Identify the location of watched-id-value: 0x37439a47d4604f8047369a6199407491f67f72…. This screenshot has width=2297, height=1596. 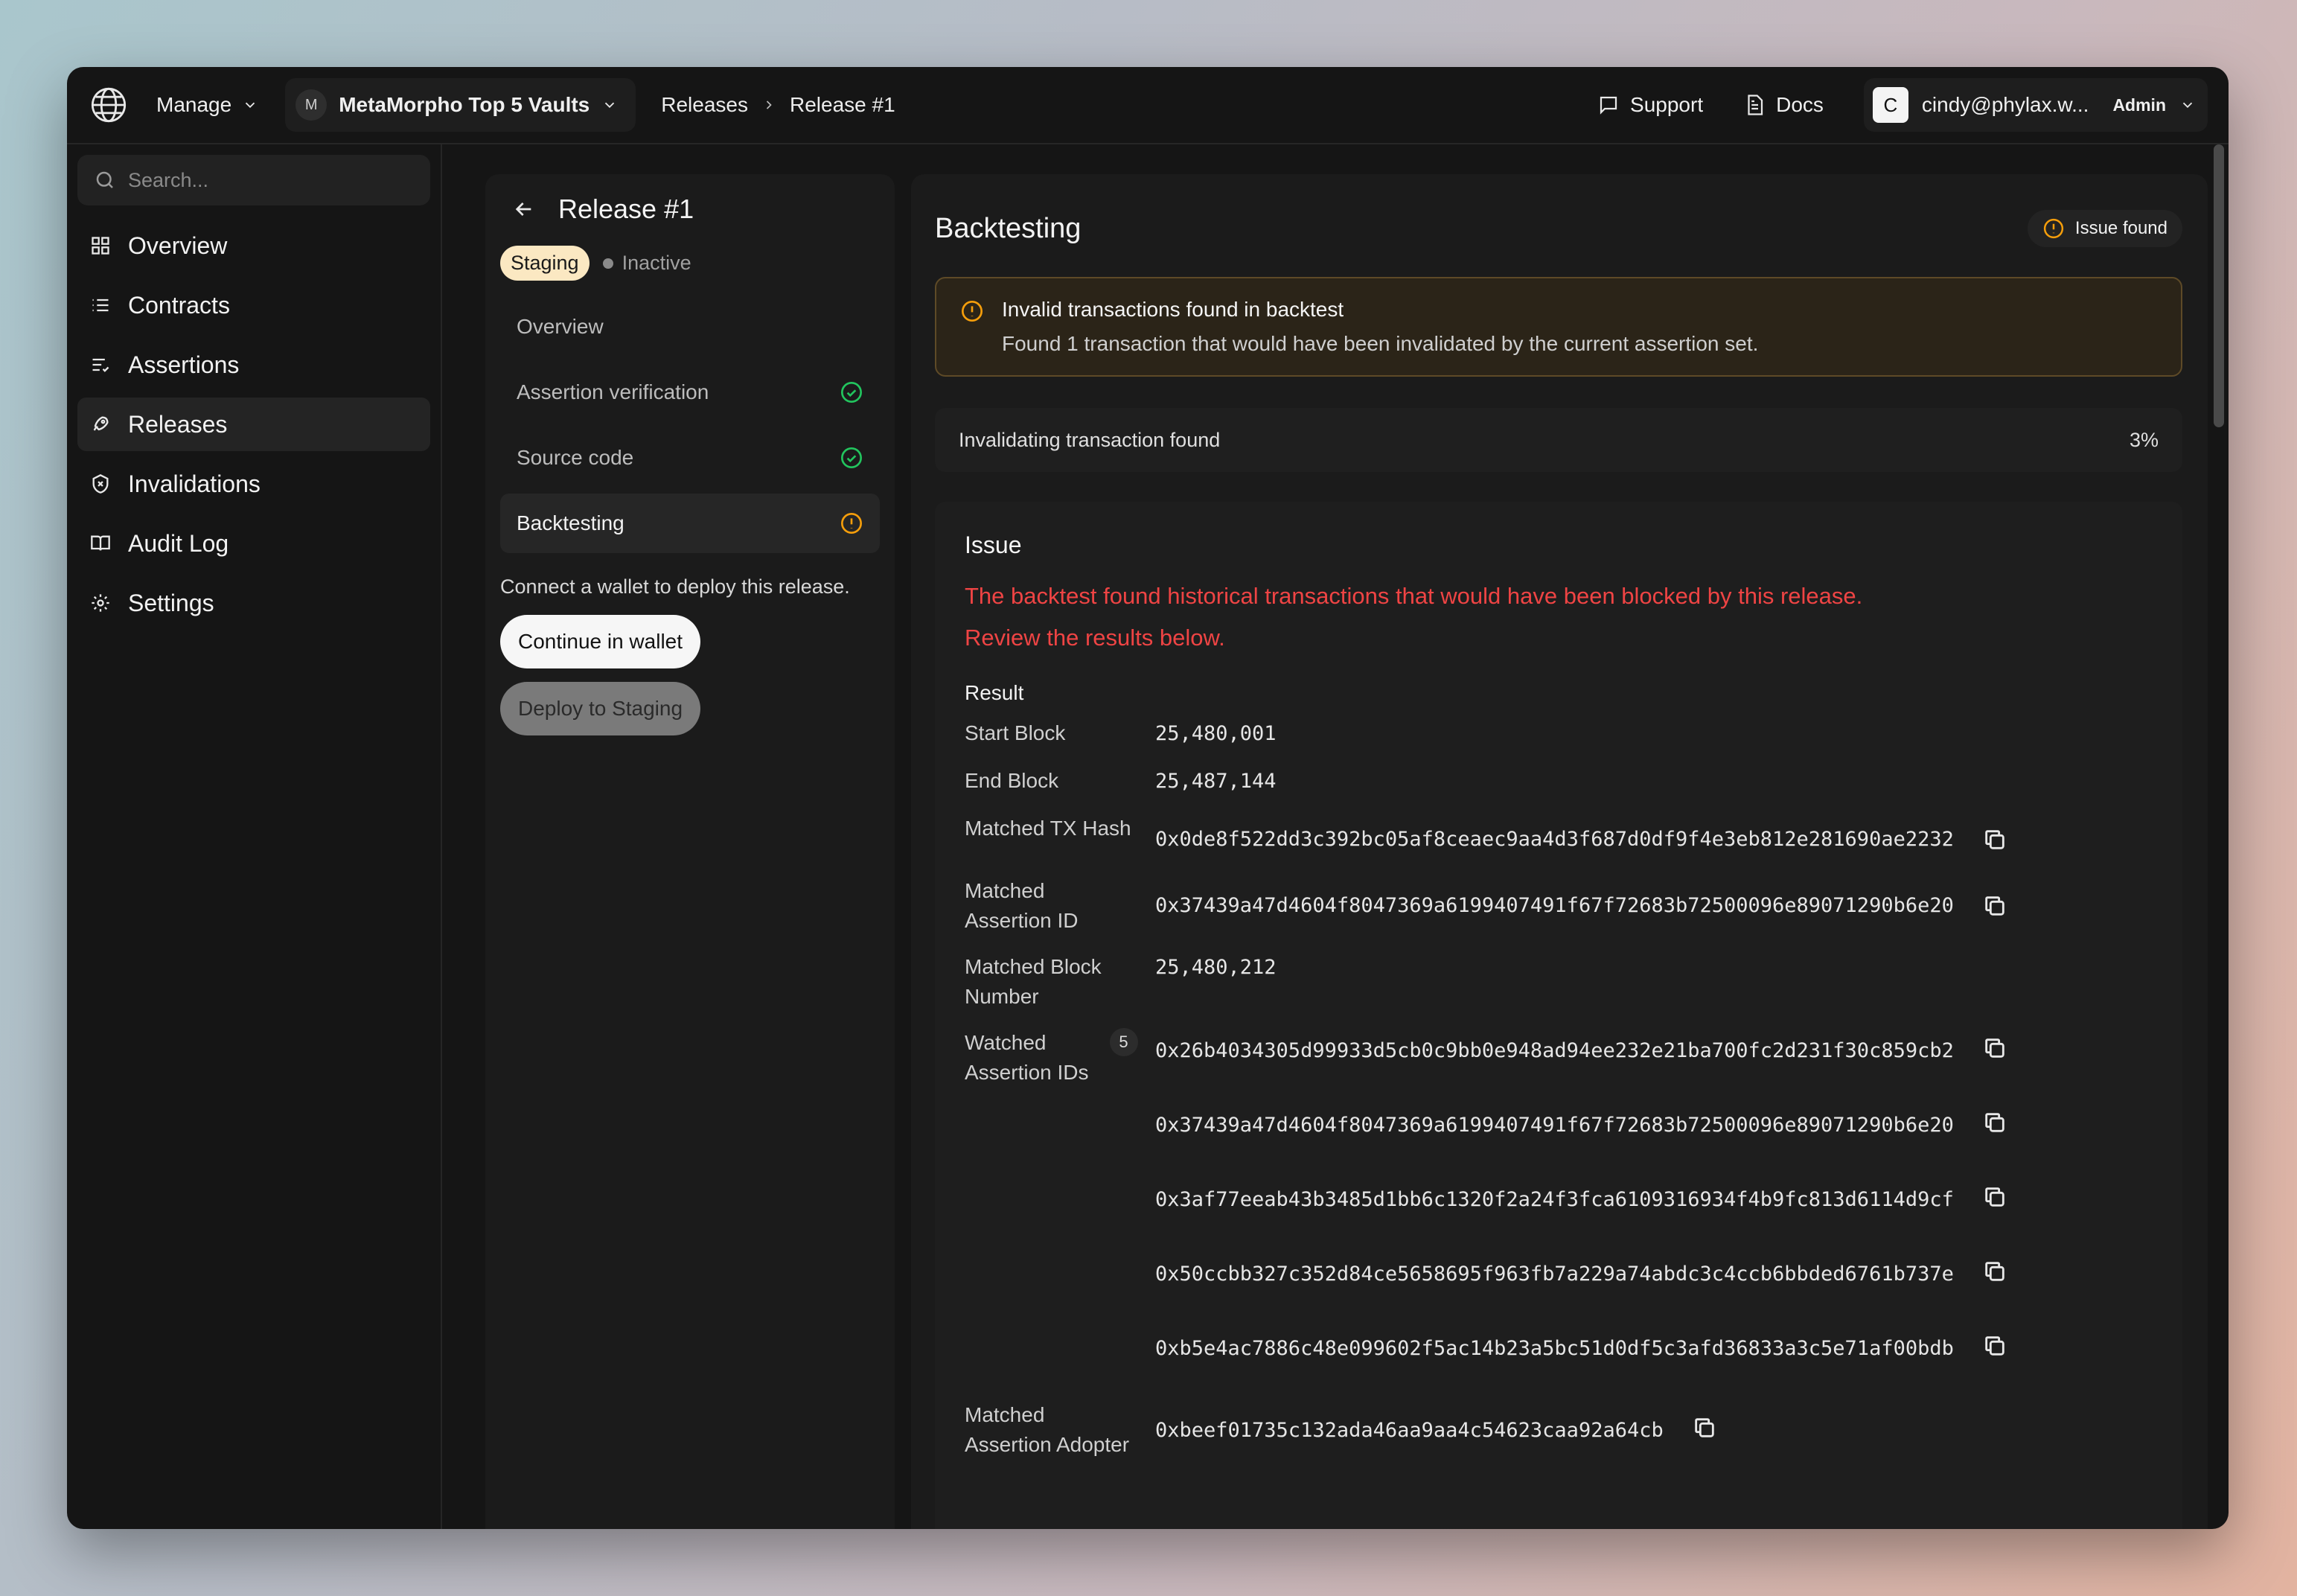
(1554, 1125).